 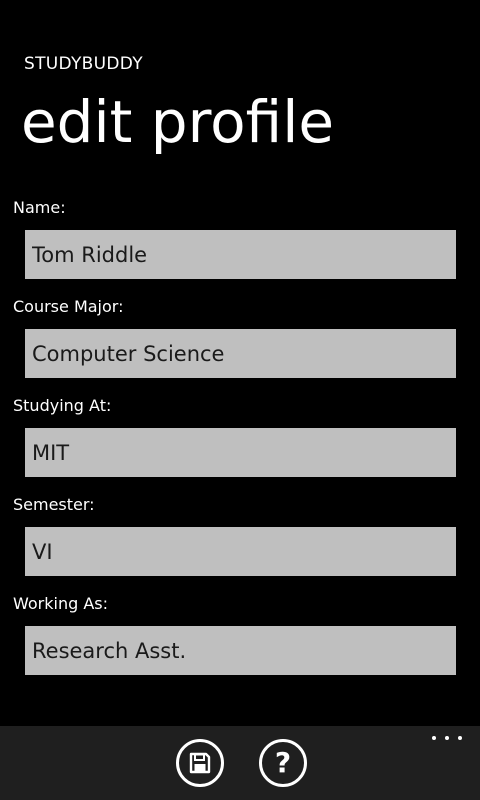 What do you see at coordinates (240, 551) in the screenshot?
I see `semester-input` at bounding box center [240, 551].